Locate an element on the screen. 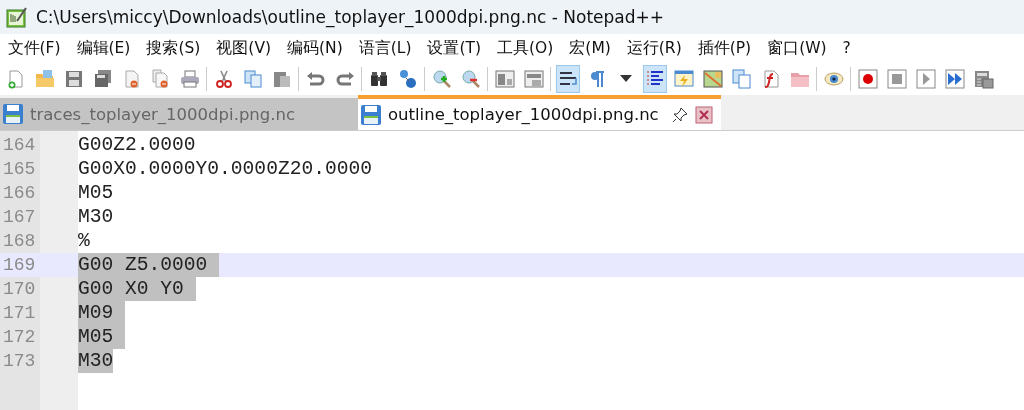 Image resolution: width=1024 pixels, height=410 pixels. code-line: M05 is located at coordinates (96, 193).